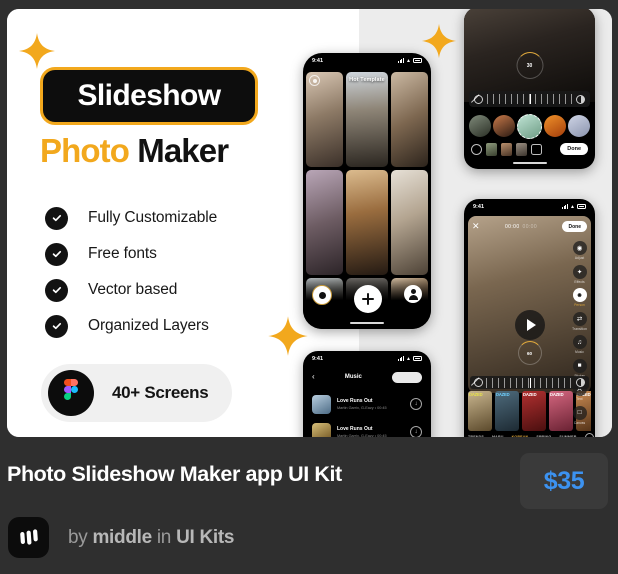 The image size is (618, 574). I want to click on tab-korean: KOREAN, so click(520, 436).